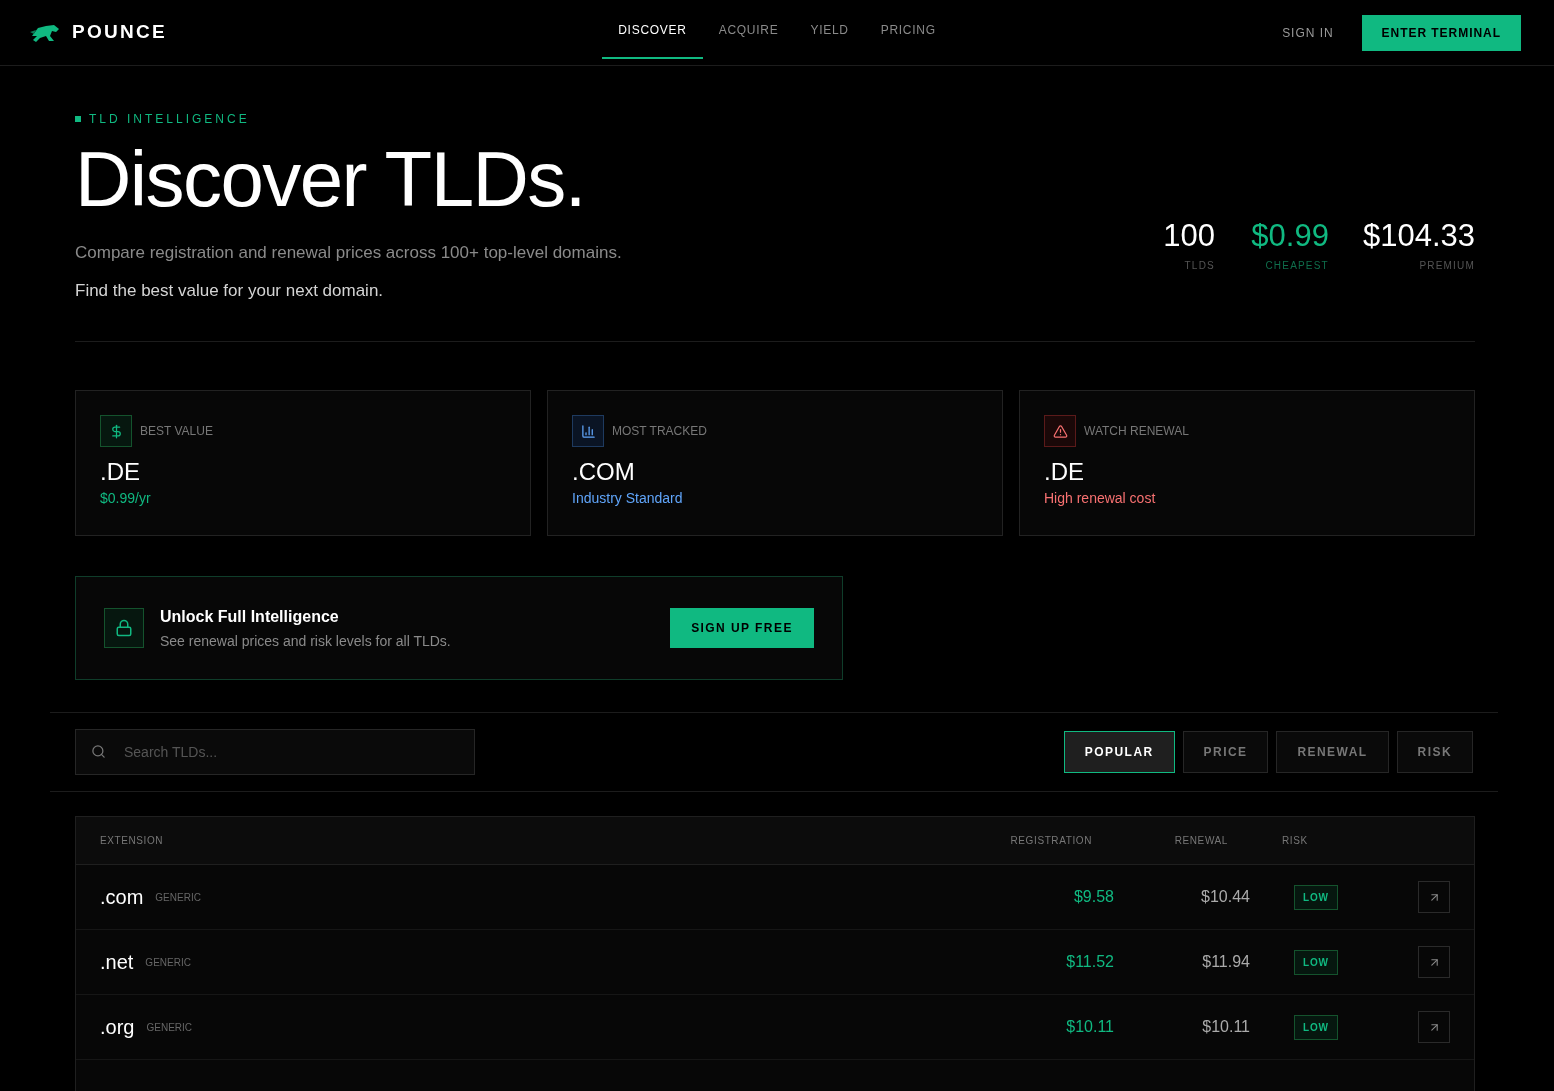 The width and height of the screenshot is (1554, 1091). I want to click on stat-value: $104.33, so click(1418, 235).